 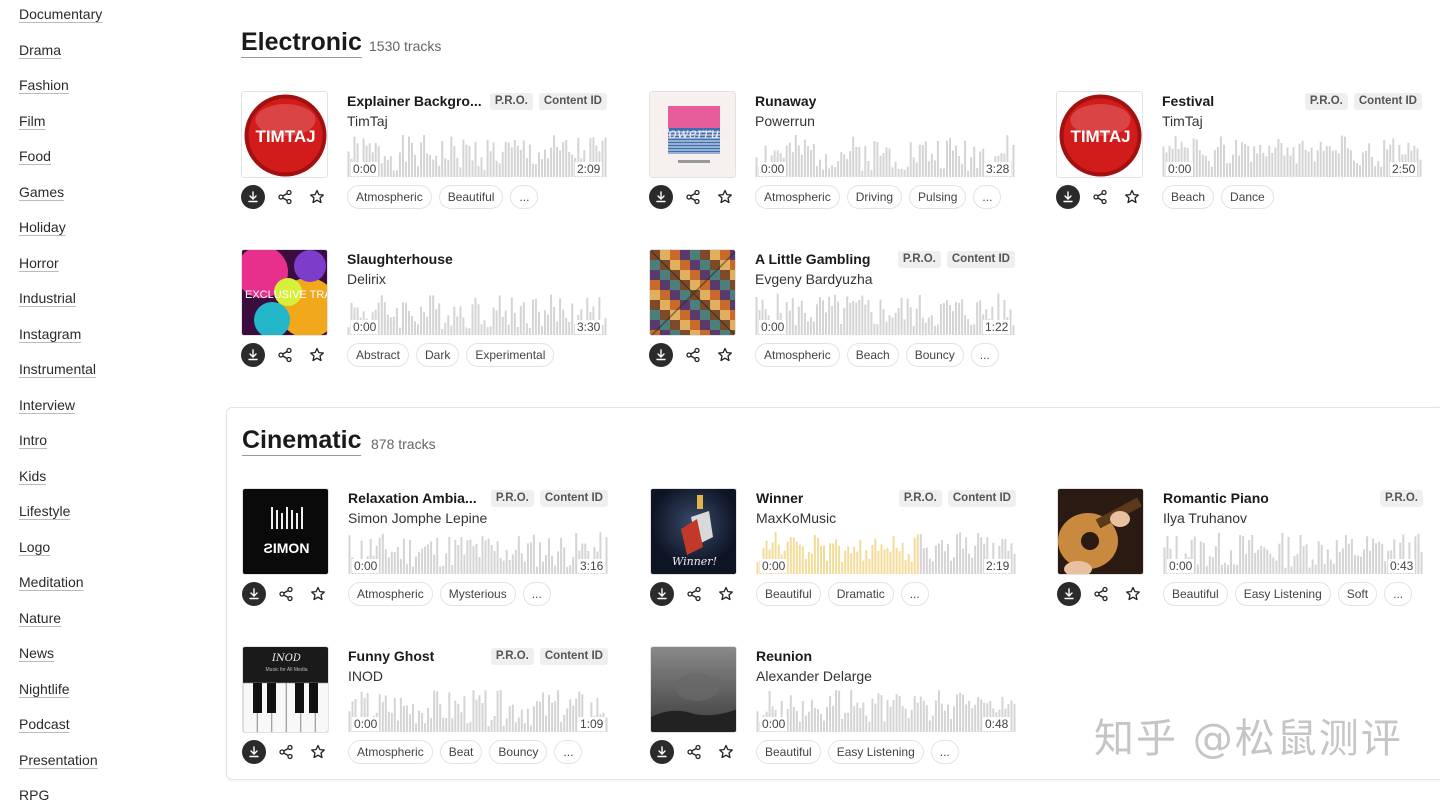 What do you see at coordinates (1188, 101) in the screenshot?
I see `track-title: Festival` at bounding box center [1188, 101].